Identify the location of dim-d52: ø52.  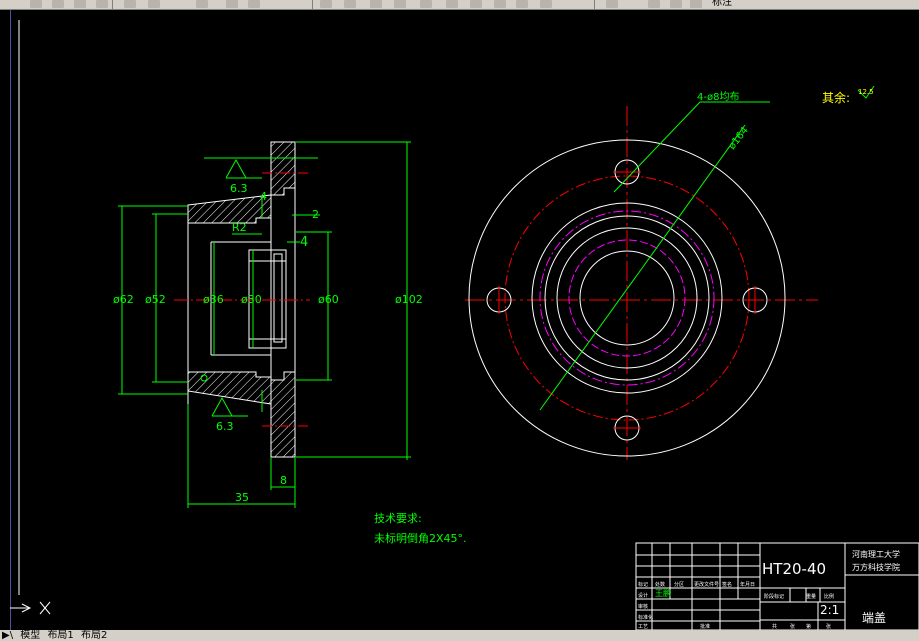
(155, 299).